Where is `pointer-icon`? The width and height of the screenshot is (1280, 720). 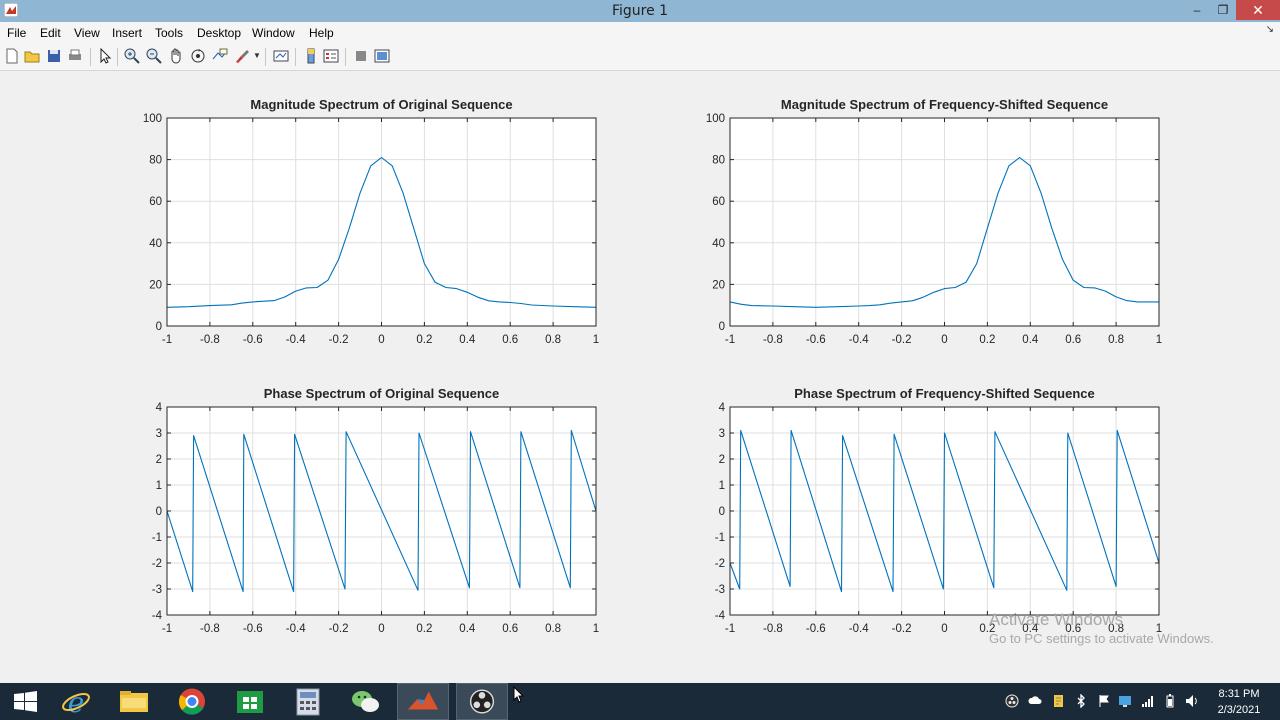
pointer-icon is located at coordinates (105, 56).